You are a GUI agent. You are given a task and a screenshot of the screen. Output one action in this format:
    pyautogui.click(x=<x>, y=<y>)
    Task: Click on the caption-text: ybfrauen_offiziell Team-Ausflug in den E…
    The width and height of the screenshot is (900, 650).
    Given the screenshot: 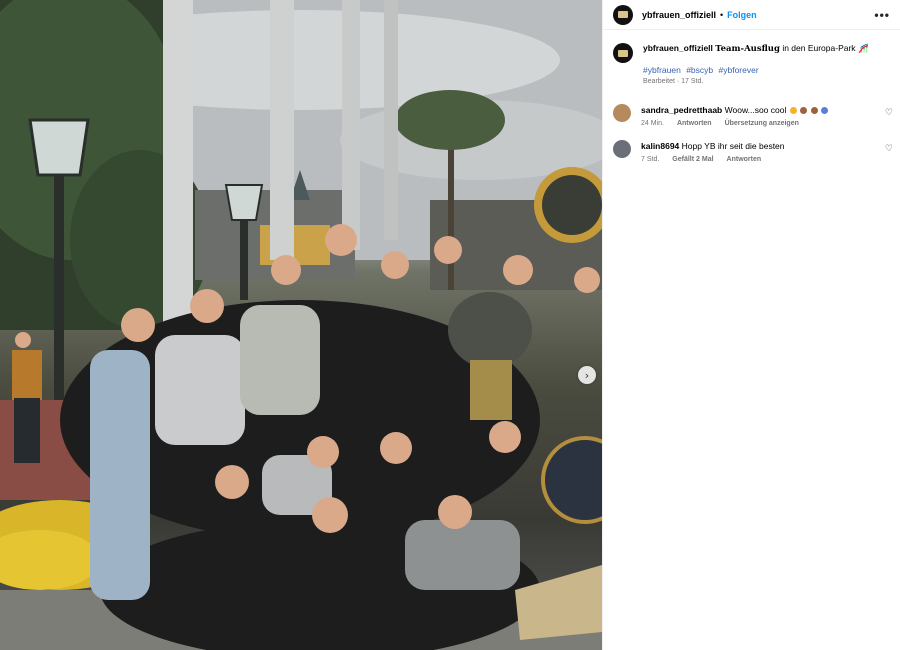 What is the action you would take?
    pyautogui.click(x=766, y=48)
    